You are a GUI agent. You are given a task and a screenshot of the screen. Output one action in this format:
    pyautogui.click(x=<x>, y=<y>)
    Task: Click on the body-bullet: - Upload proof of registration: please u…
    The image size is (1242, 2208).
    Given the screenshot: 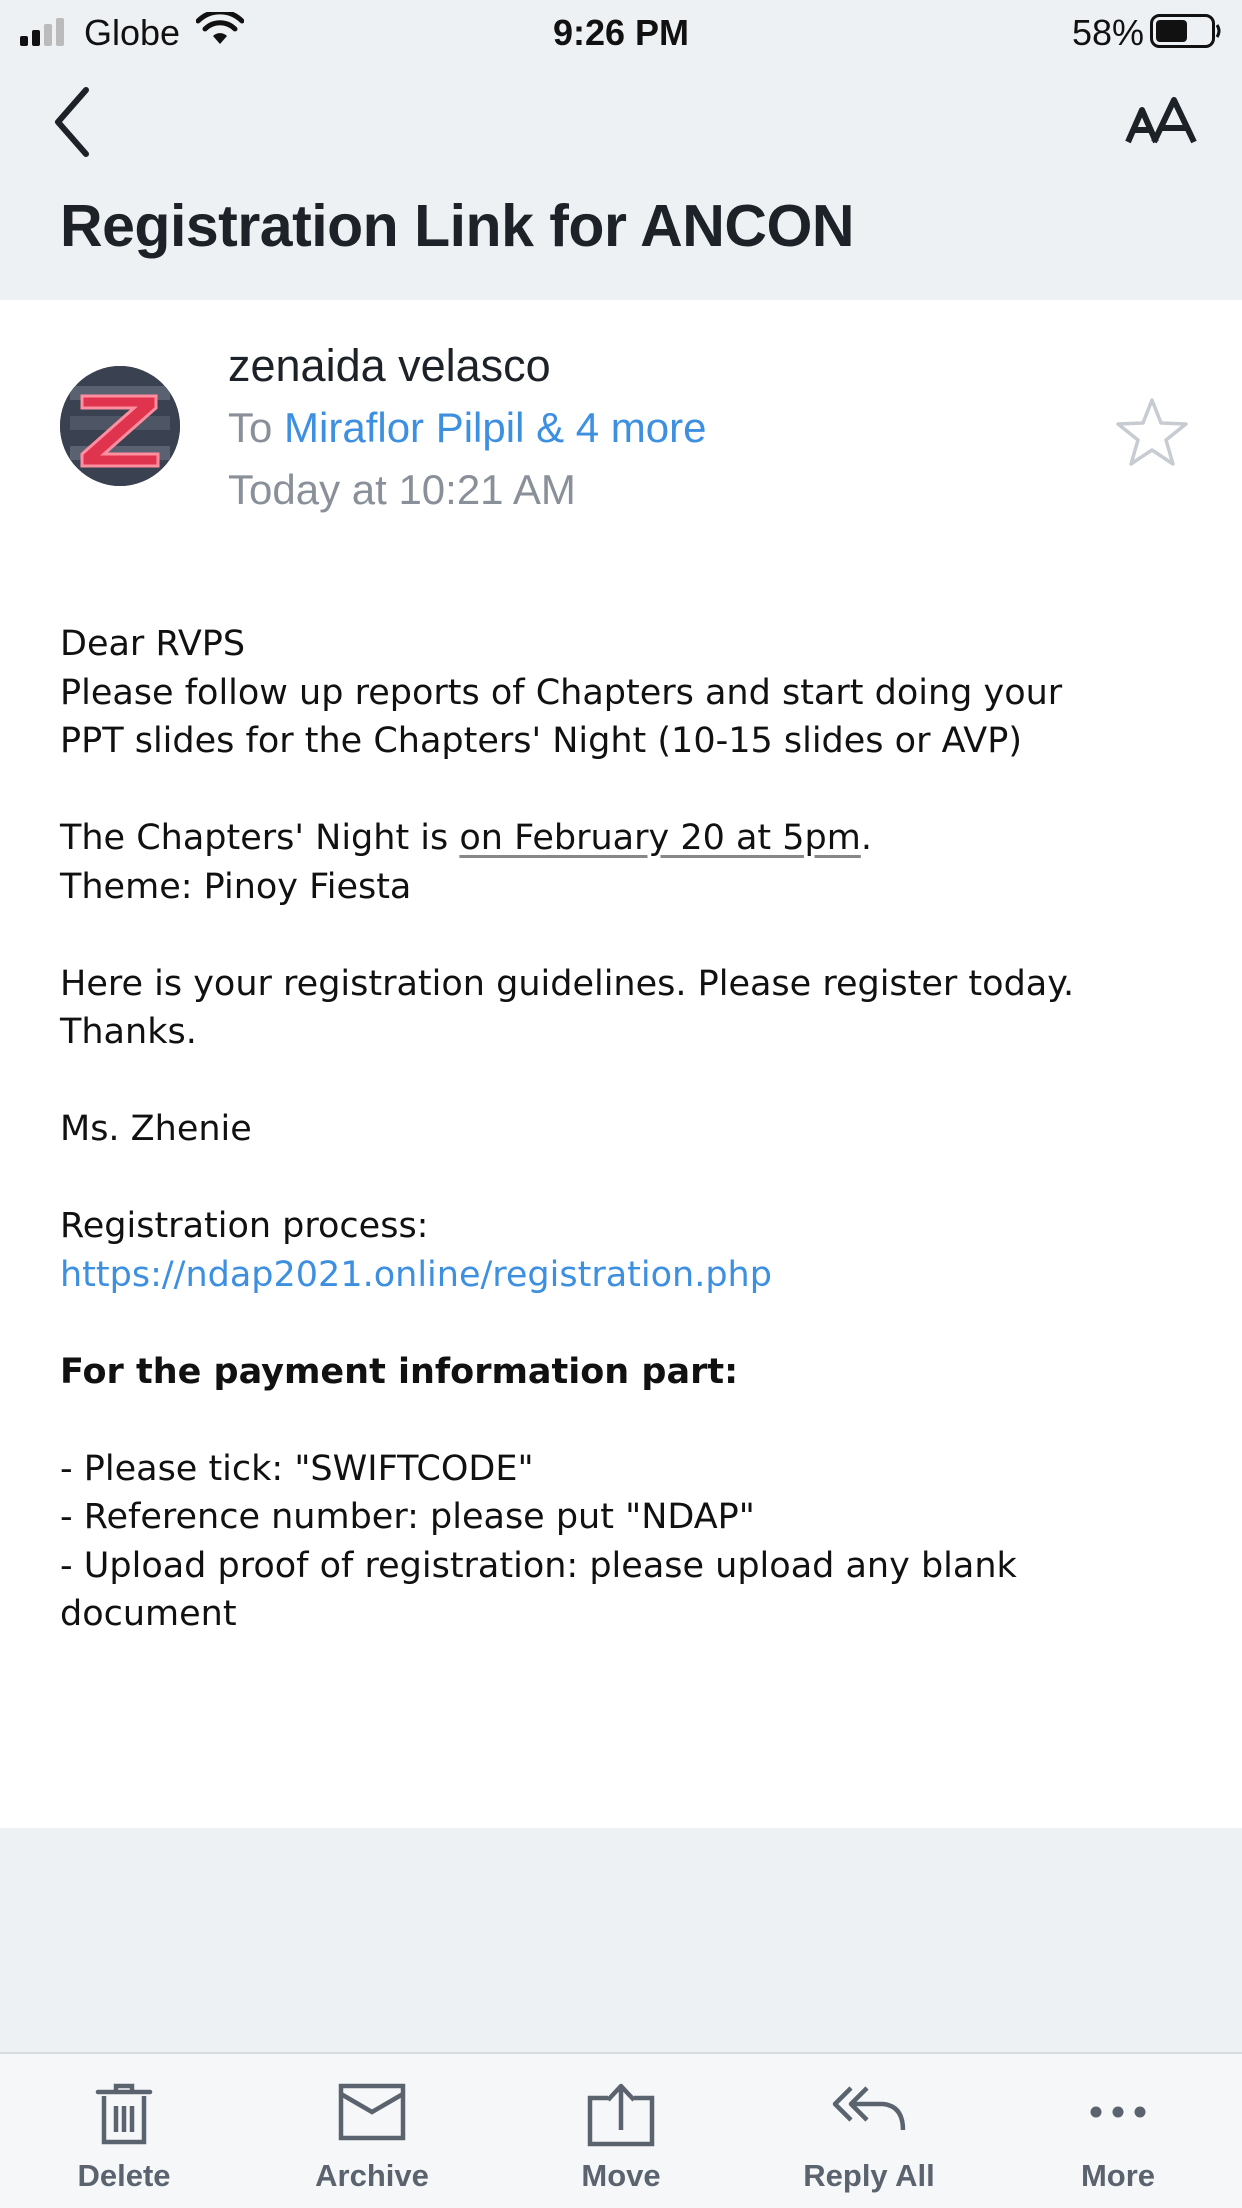 What is the action you would take?
    pyautogui.click(x=538, y=1565)
    